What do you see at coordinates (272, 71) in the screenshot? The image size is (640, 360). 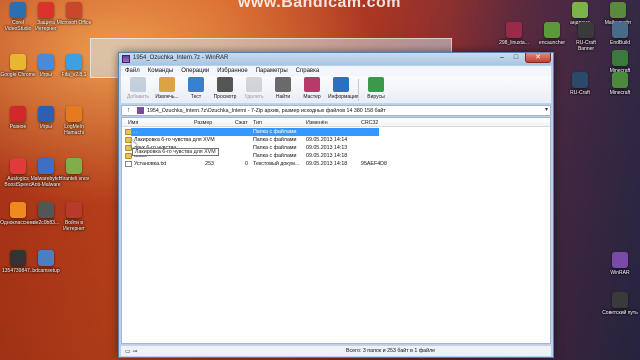 I see `menu-item: Параметры` at bounding box center [272, 71].